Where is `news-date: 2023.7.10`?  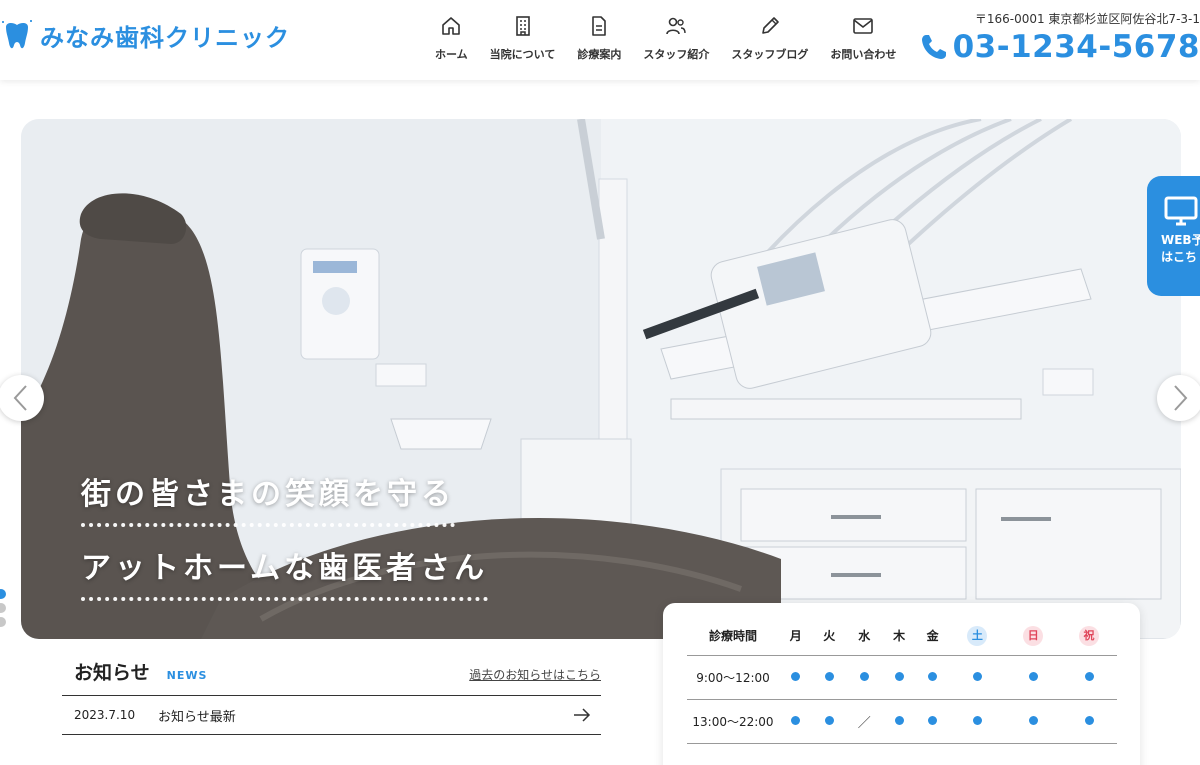 news-date: 2023.7.10 is located at coordinates (105, 715).